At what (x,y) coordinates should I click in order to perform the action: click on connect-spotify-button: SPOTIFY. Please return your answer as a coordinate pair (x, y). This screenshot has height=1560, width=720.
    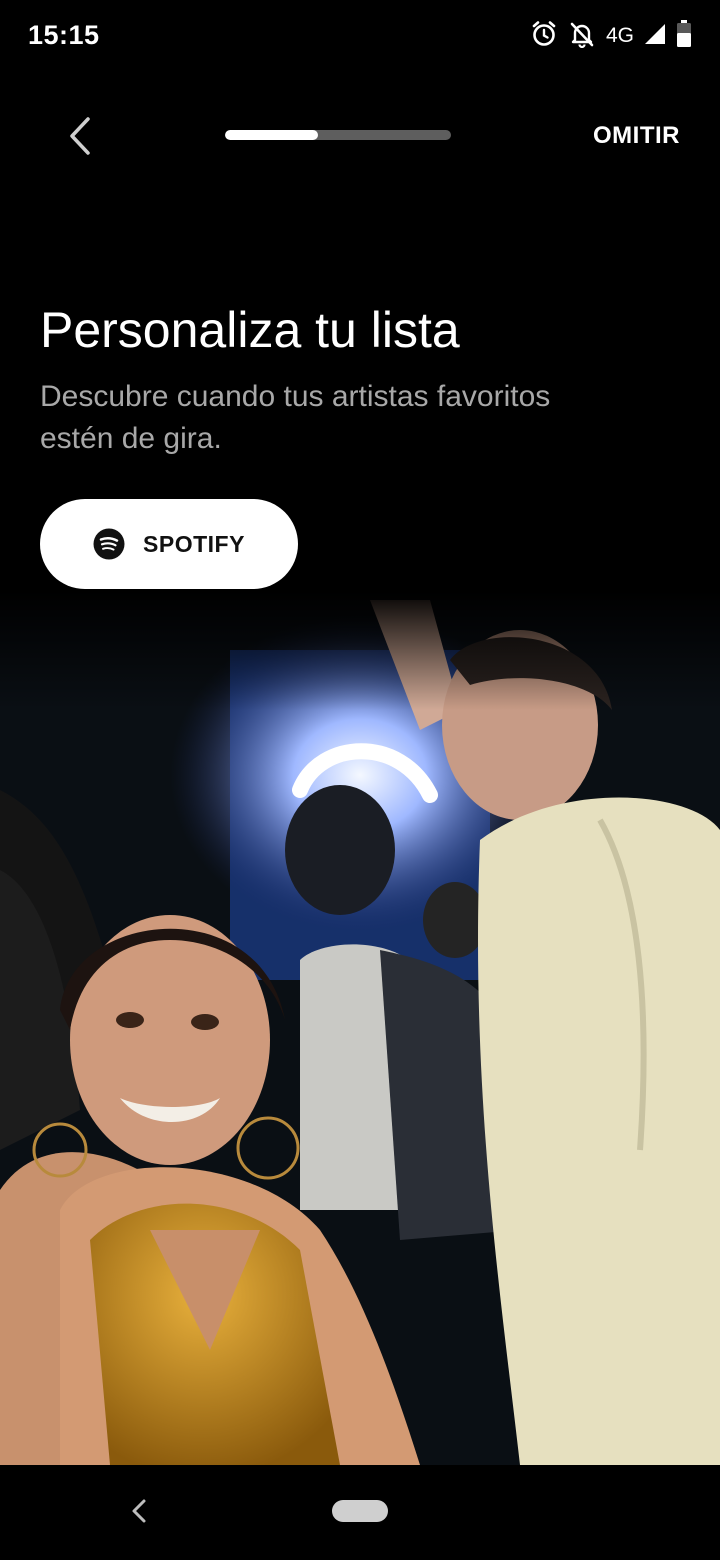
    Looking at the image, I should click on (169, 544).